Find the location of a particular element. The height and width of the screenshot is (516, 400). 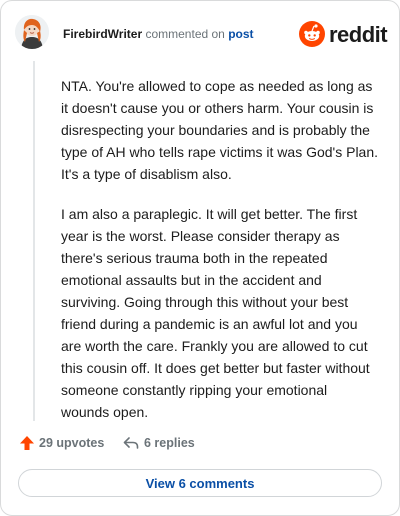

avatar is located at coordinates (32, 32).